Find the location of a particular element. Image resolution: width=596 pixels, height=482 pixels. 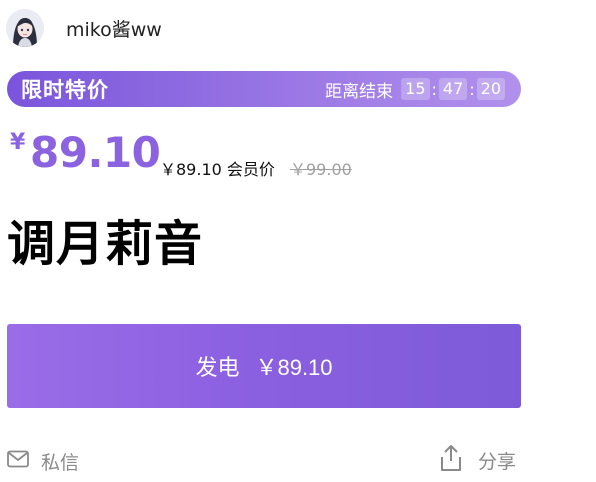

countdown-label: 距离结束 is located at coordinates (359, 91).